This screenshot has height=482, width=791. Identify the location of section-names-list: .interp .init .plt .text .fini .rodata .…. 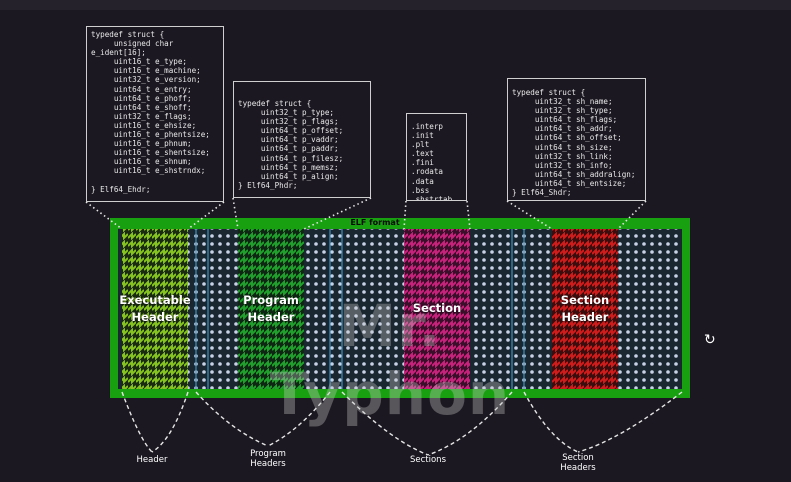
(436, 157).